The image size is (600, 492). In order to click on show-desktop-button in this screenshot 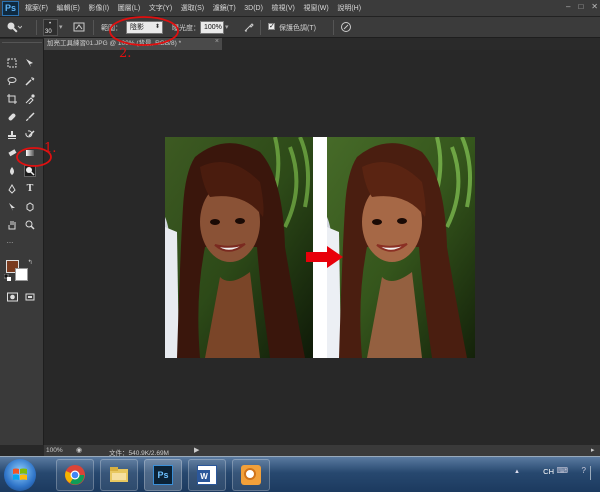, I will do `click(594, 473)`.